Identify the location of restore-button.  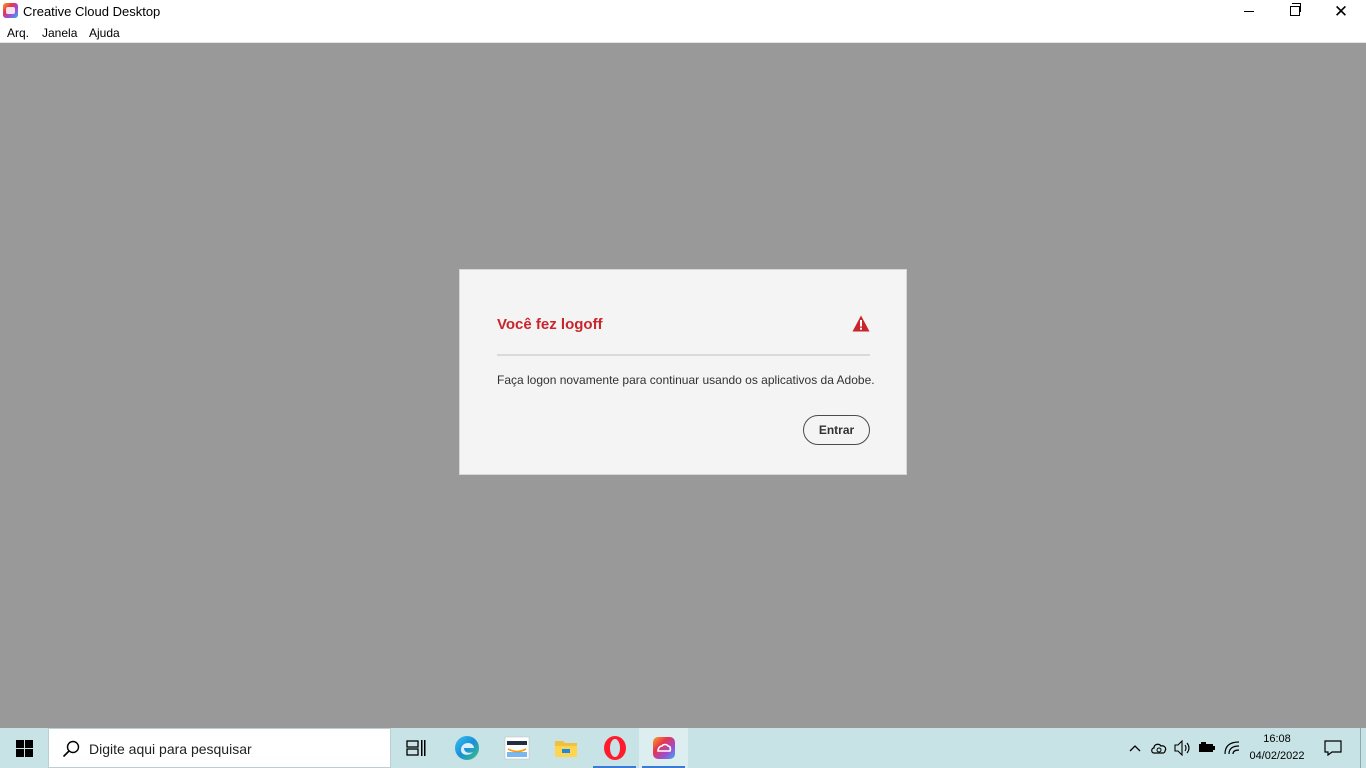
(1295, 11).